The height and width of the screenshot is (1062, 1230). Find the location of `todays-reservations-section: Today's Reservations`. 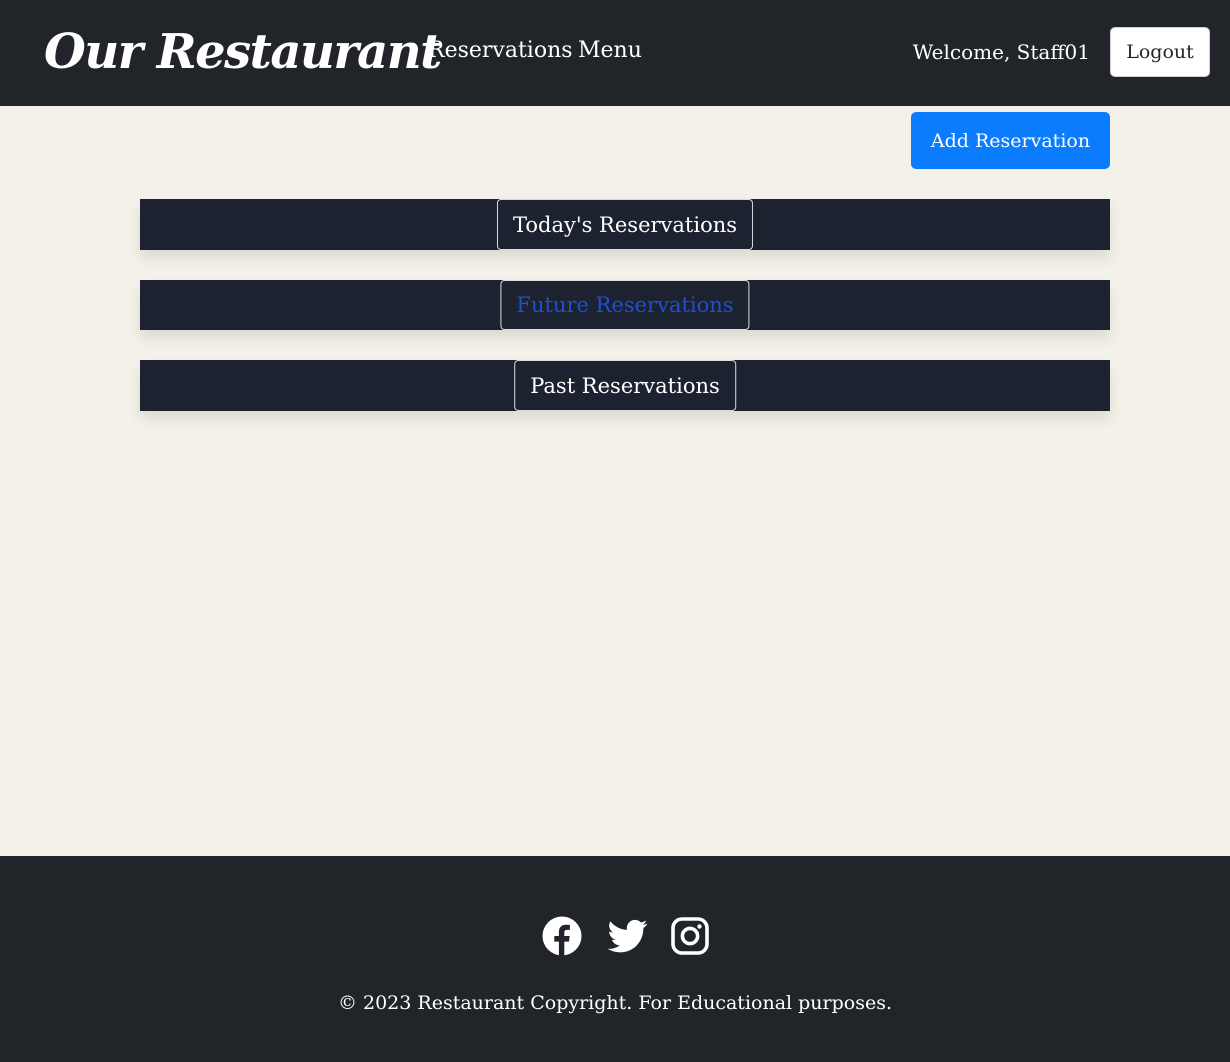

todays-reservations-section: Today's Reservations is located at coordinates (625, 224).